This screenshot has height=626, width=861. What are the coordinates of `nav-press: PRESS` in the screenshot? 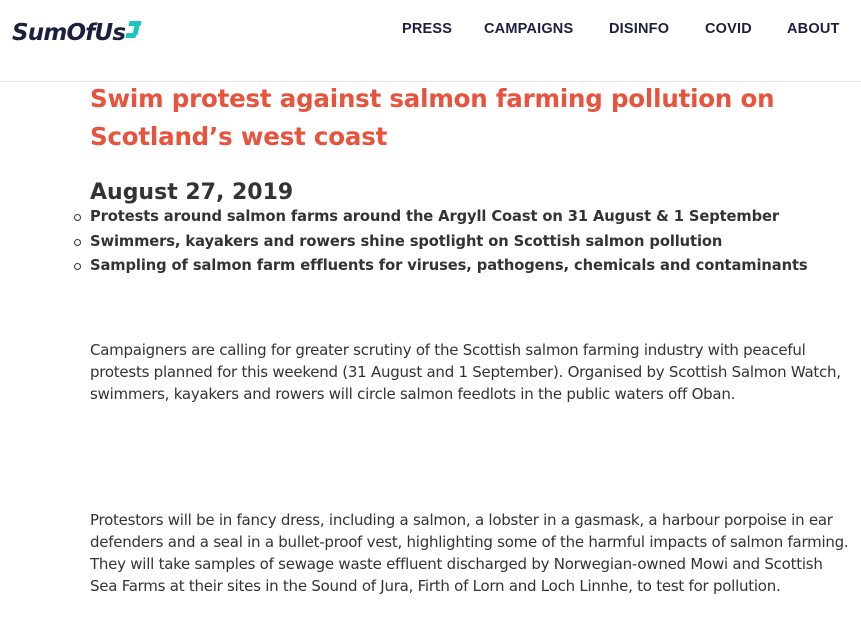 It's located at (427, 29).